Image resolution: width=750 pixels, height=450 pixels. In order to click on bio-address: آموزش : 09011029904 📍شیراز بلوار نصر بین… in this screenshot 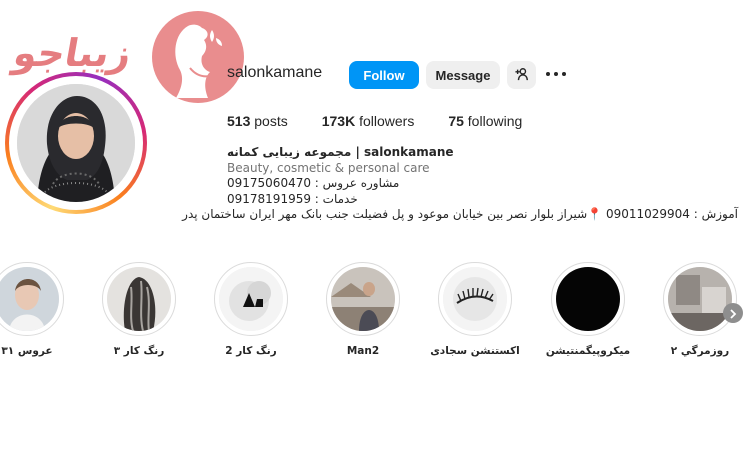, I will do `click(460, 214)`.